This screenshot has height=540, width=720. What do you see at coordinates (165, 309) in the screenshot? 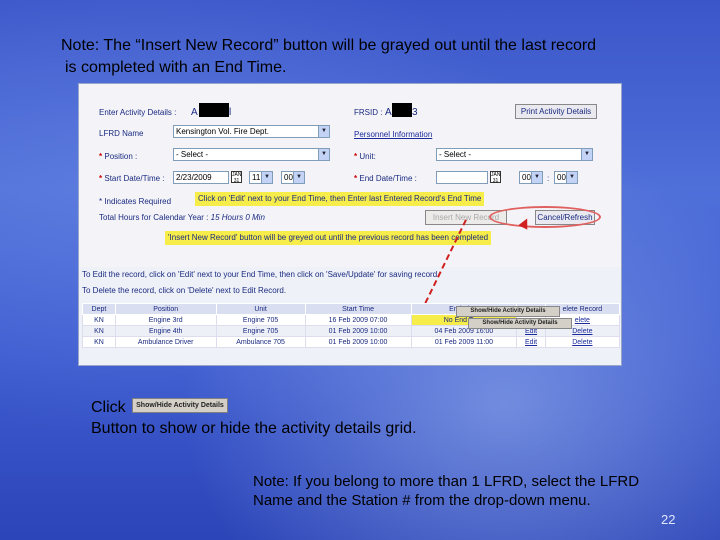
I see `col-header-position: Position` at bounding box center [165, 309].